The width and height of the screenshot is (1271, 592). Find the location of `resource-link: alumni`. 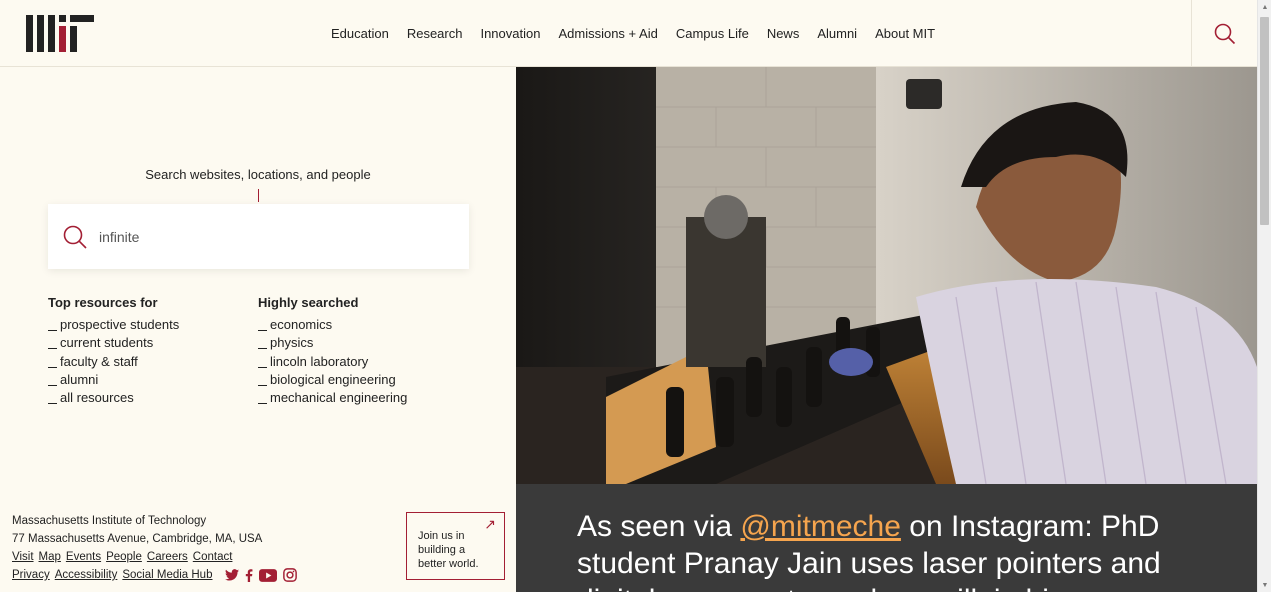

resource-link: alumni is located at coordinates (79, 379).